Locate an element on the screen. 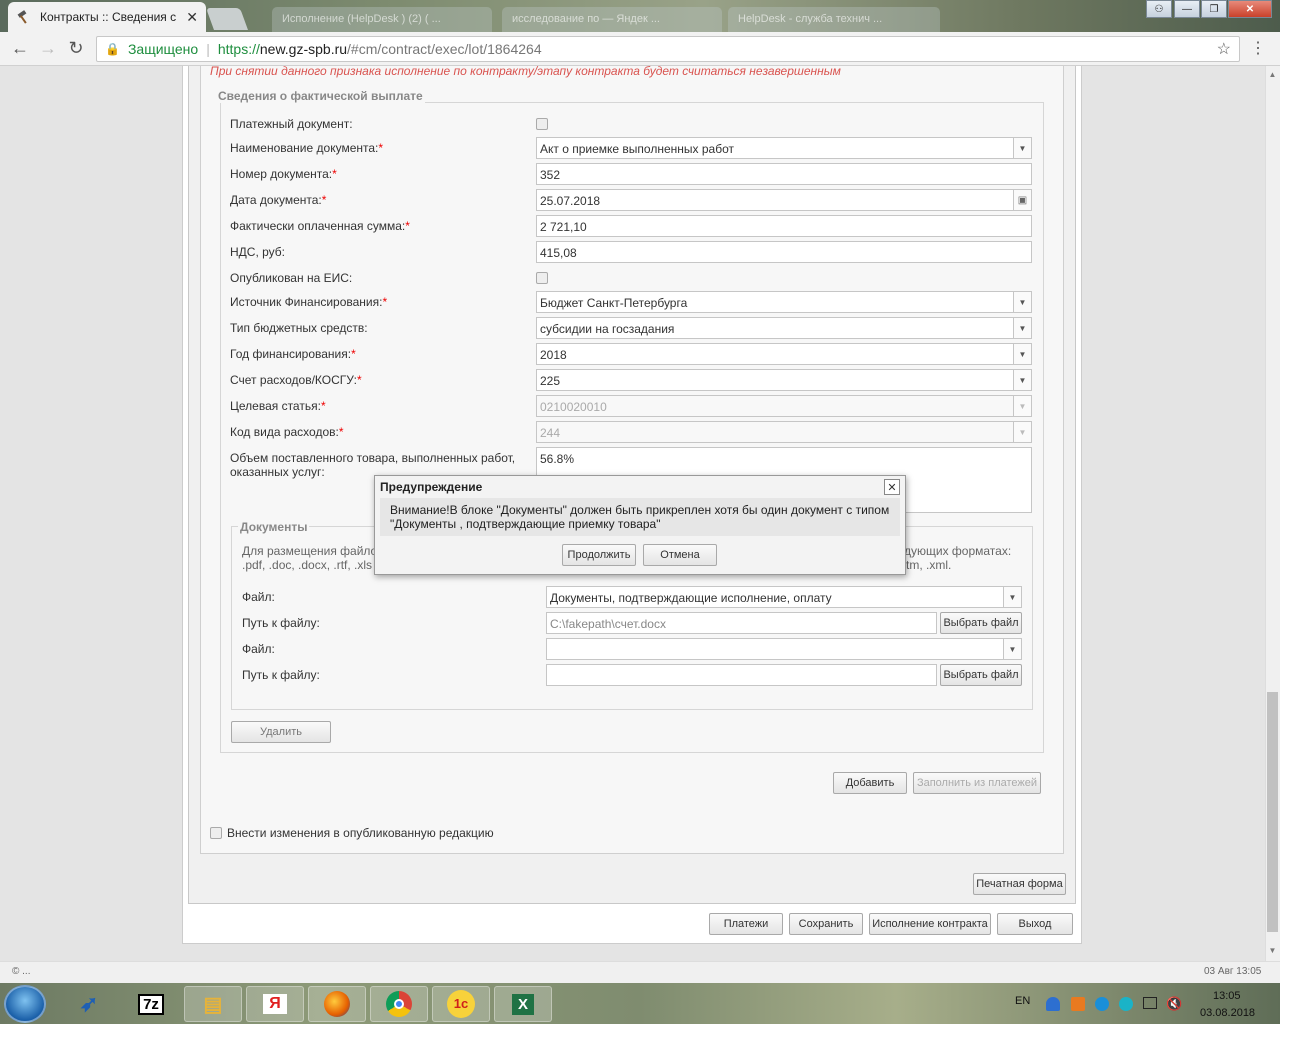  doc-name-select: Акт о приемке выполненных работ ▼ is located at coordinates (784, 148).